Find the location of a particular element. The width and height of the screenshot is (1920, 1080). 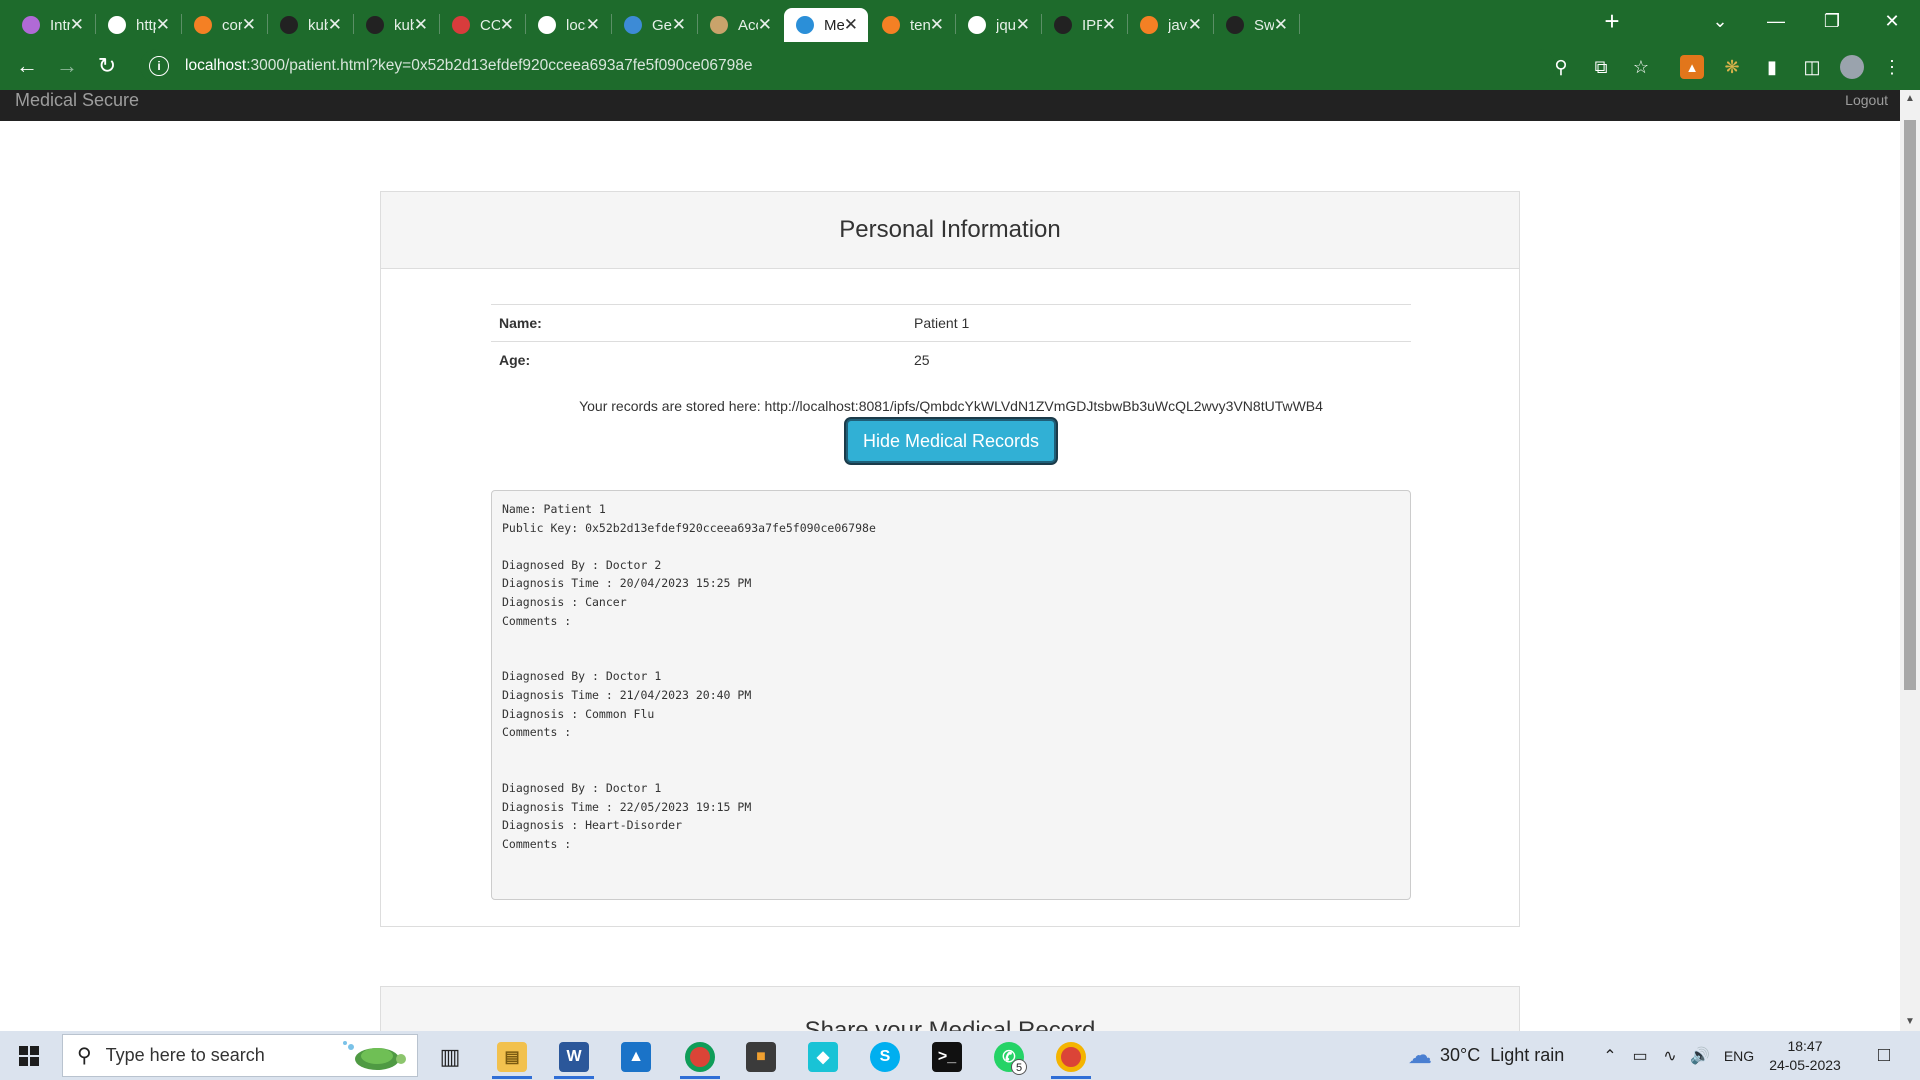

share-icon: ⧉ is located at coordinates (1601, 67).